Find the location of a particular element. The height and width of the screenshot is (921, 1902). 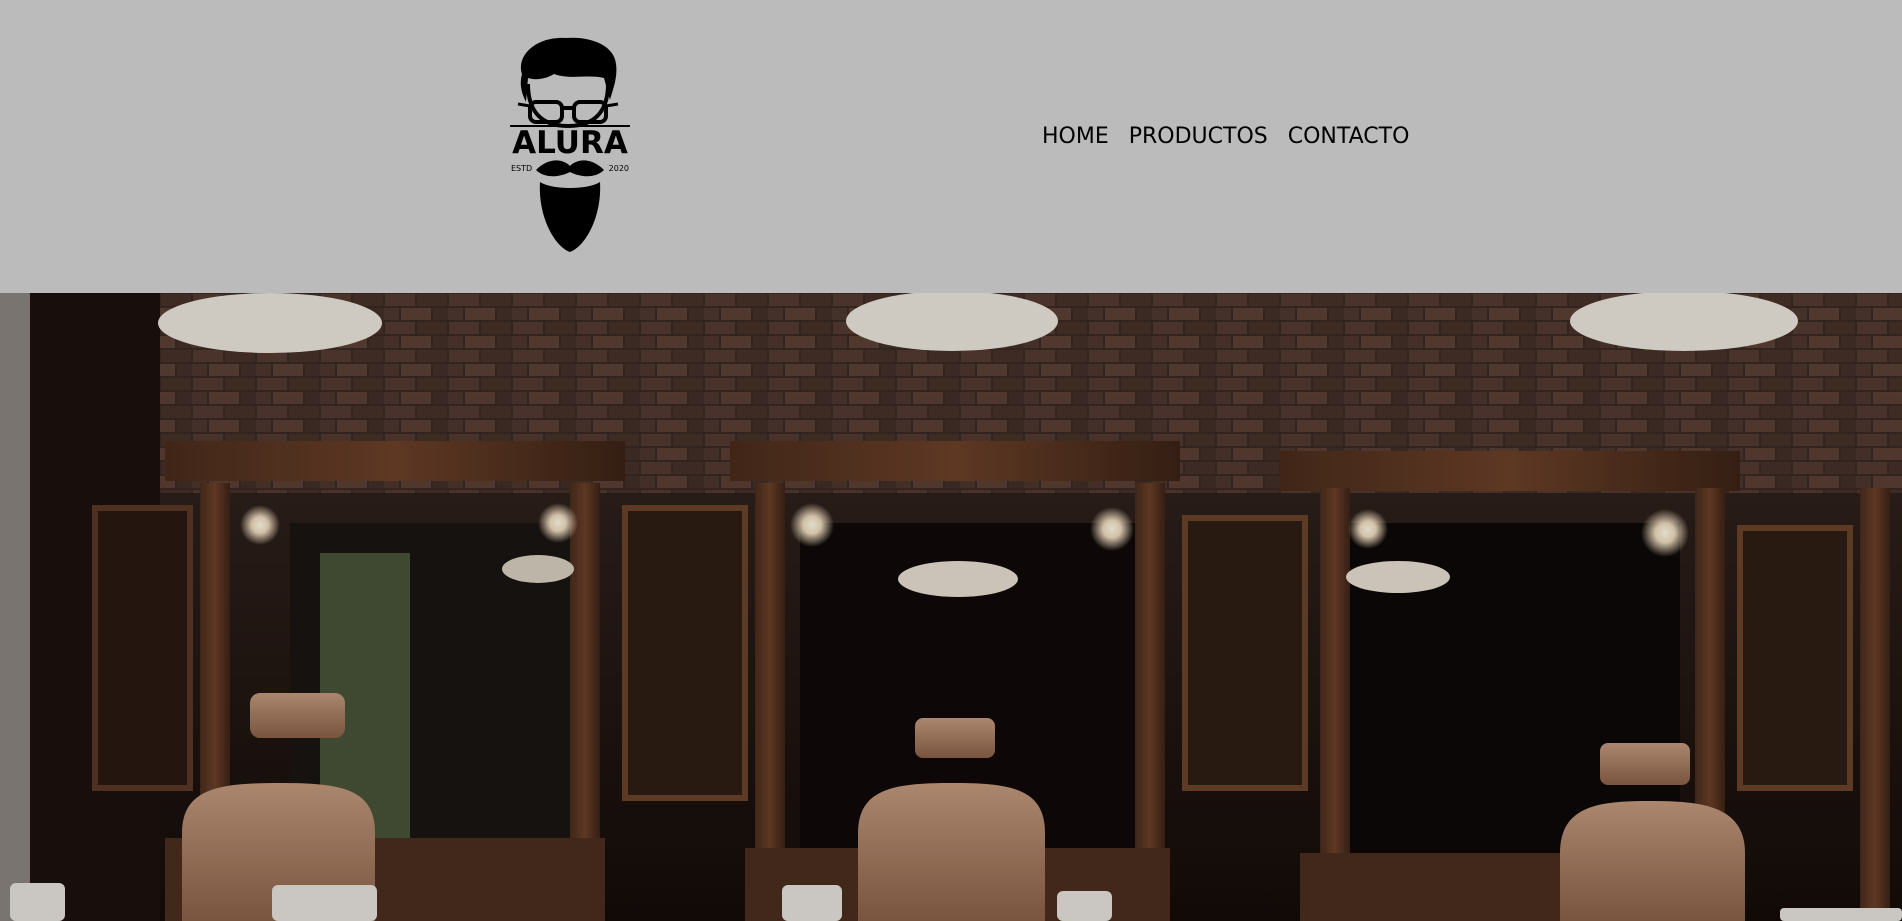

main-nav: HOME PRODUCTOS CONTACTO is located at coordinates (1225, 136).